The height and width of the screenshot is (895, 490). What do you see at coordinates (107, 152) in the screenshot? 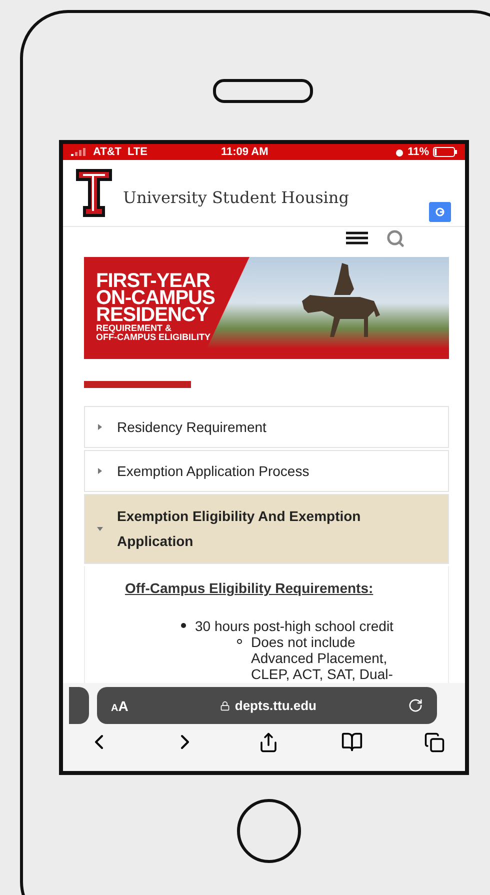
I see `carrier-text: AT&T` at bounding box center [107, 152].